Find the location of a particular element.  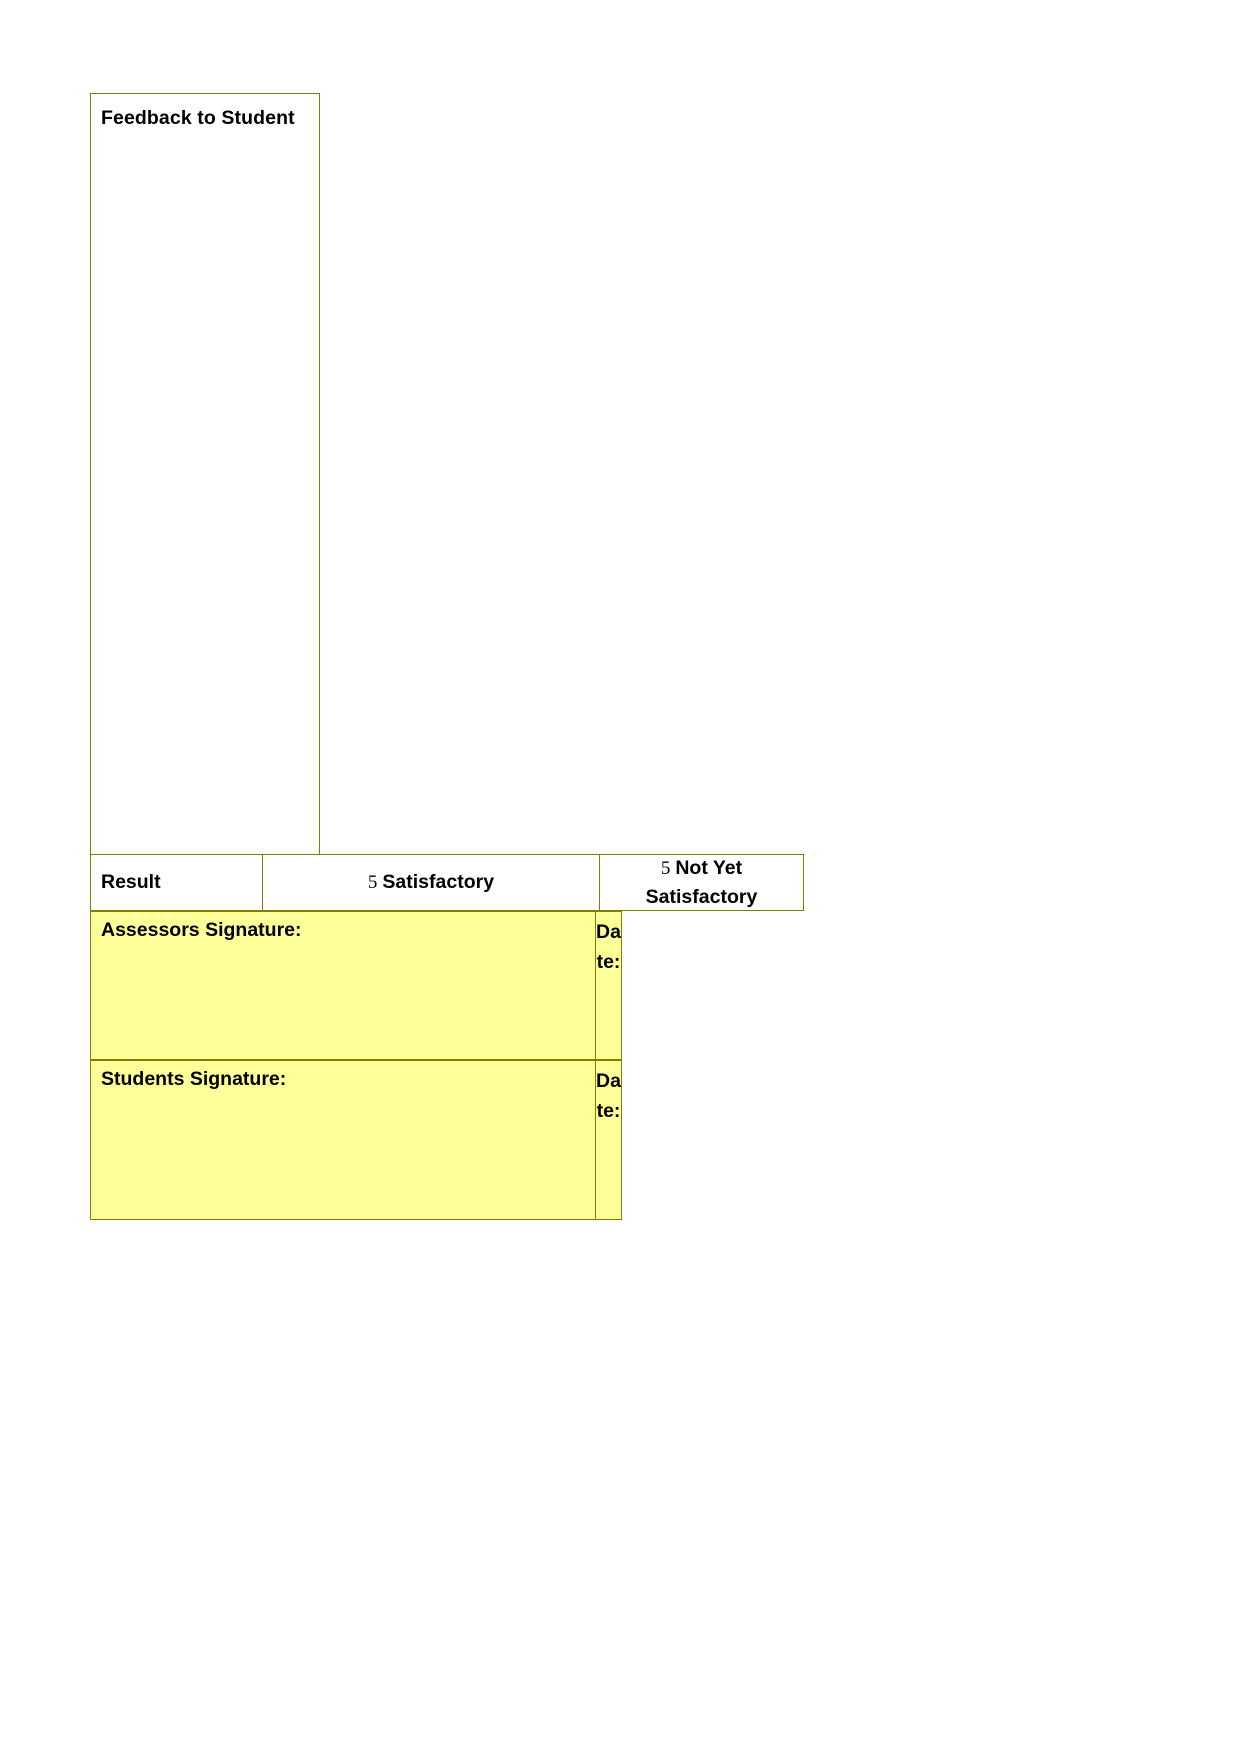

students-signature-label: Students Signature: is located at coordinates (194, 1079).